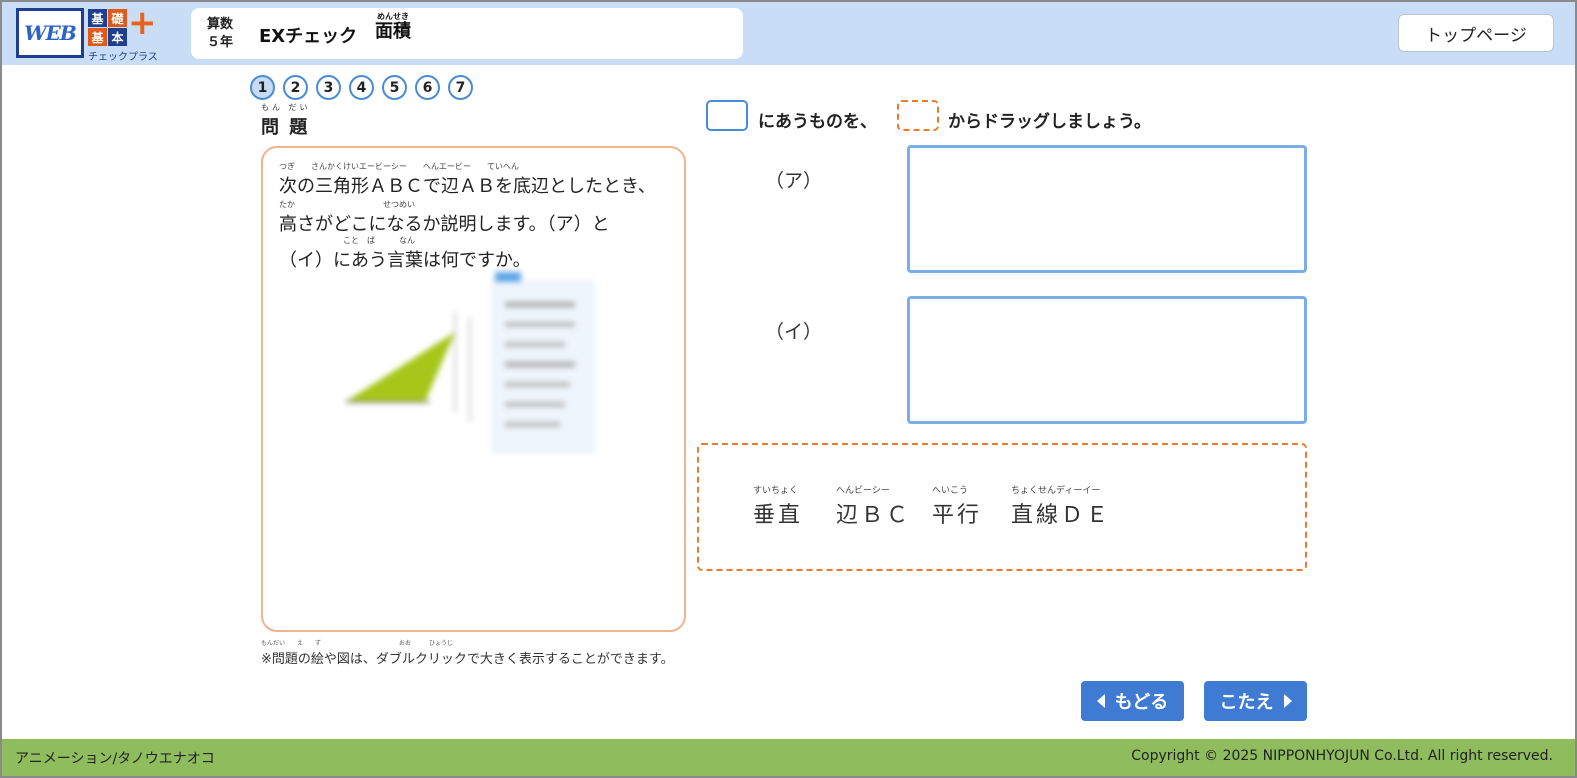  Describe the element at coordinates (1107, 360) in the screenshot. I see `answer-b-dropzone` at that location.